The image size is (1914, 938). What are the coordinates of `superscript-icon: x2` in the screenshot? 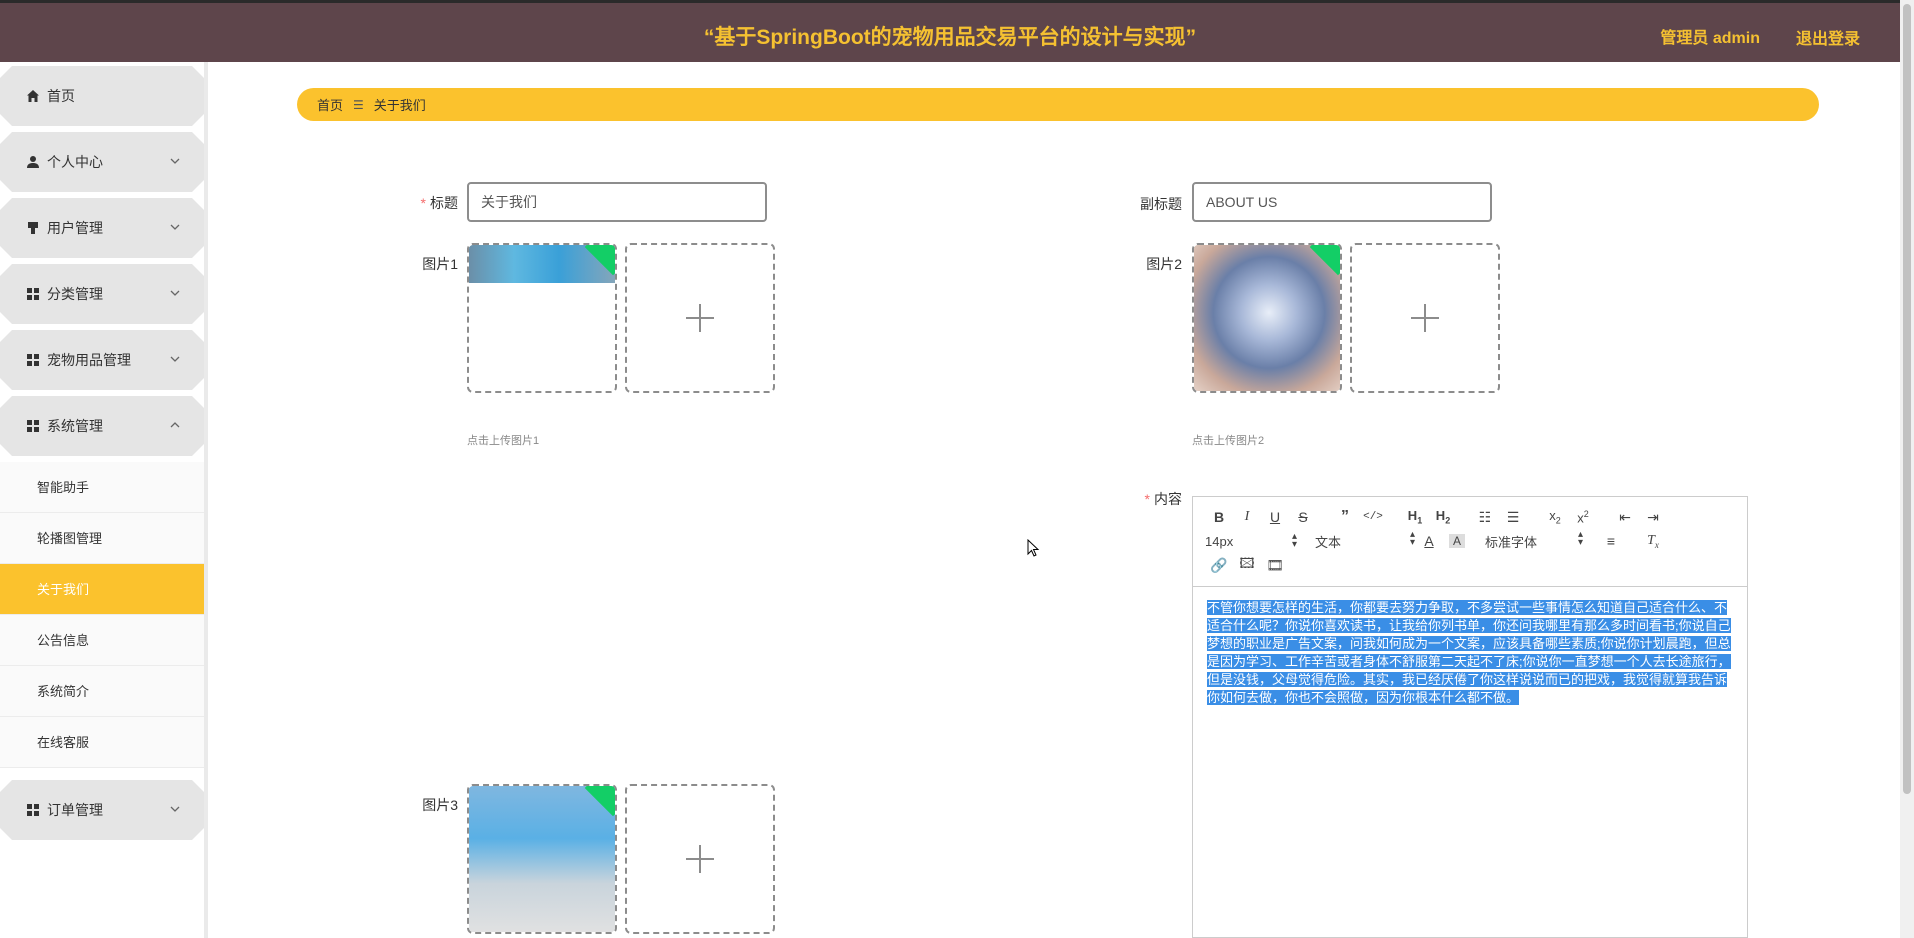 It's located at (1583, 517).